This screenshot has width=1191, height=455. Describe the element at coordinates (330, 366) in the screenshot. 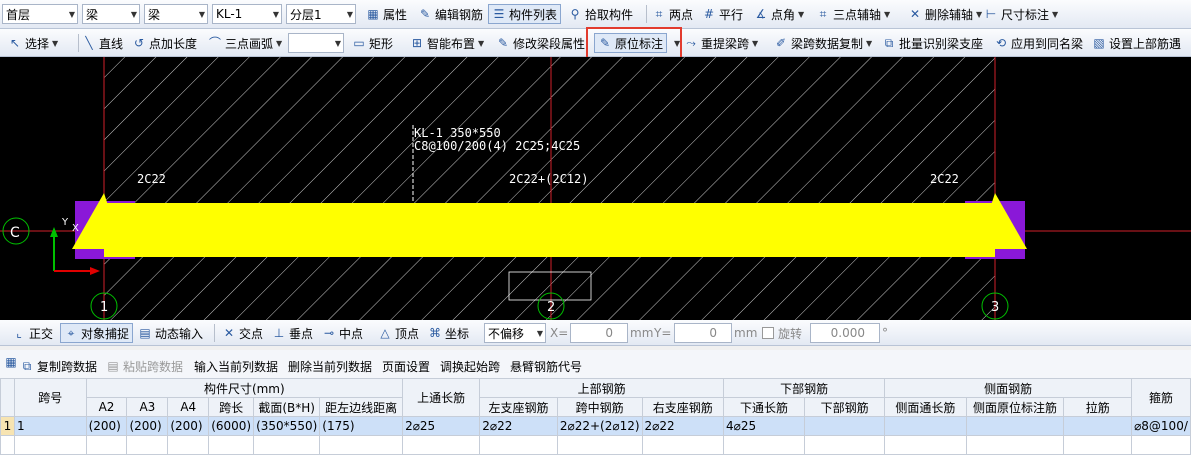

I see `delete-col-button: 删除当前列数据` at that location.